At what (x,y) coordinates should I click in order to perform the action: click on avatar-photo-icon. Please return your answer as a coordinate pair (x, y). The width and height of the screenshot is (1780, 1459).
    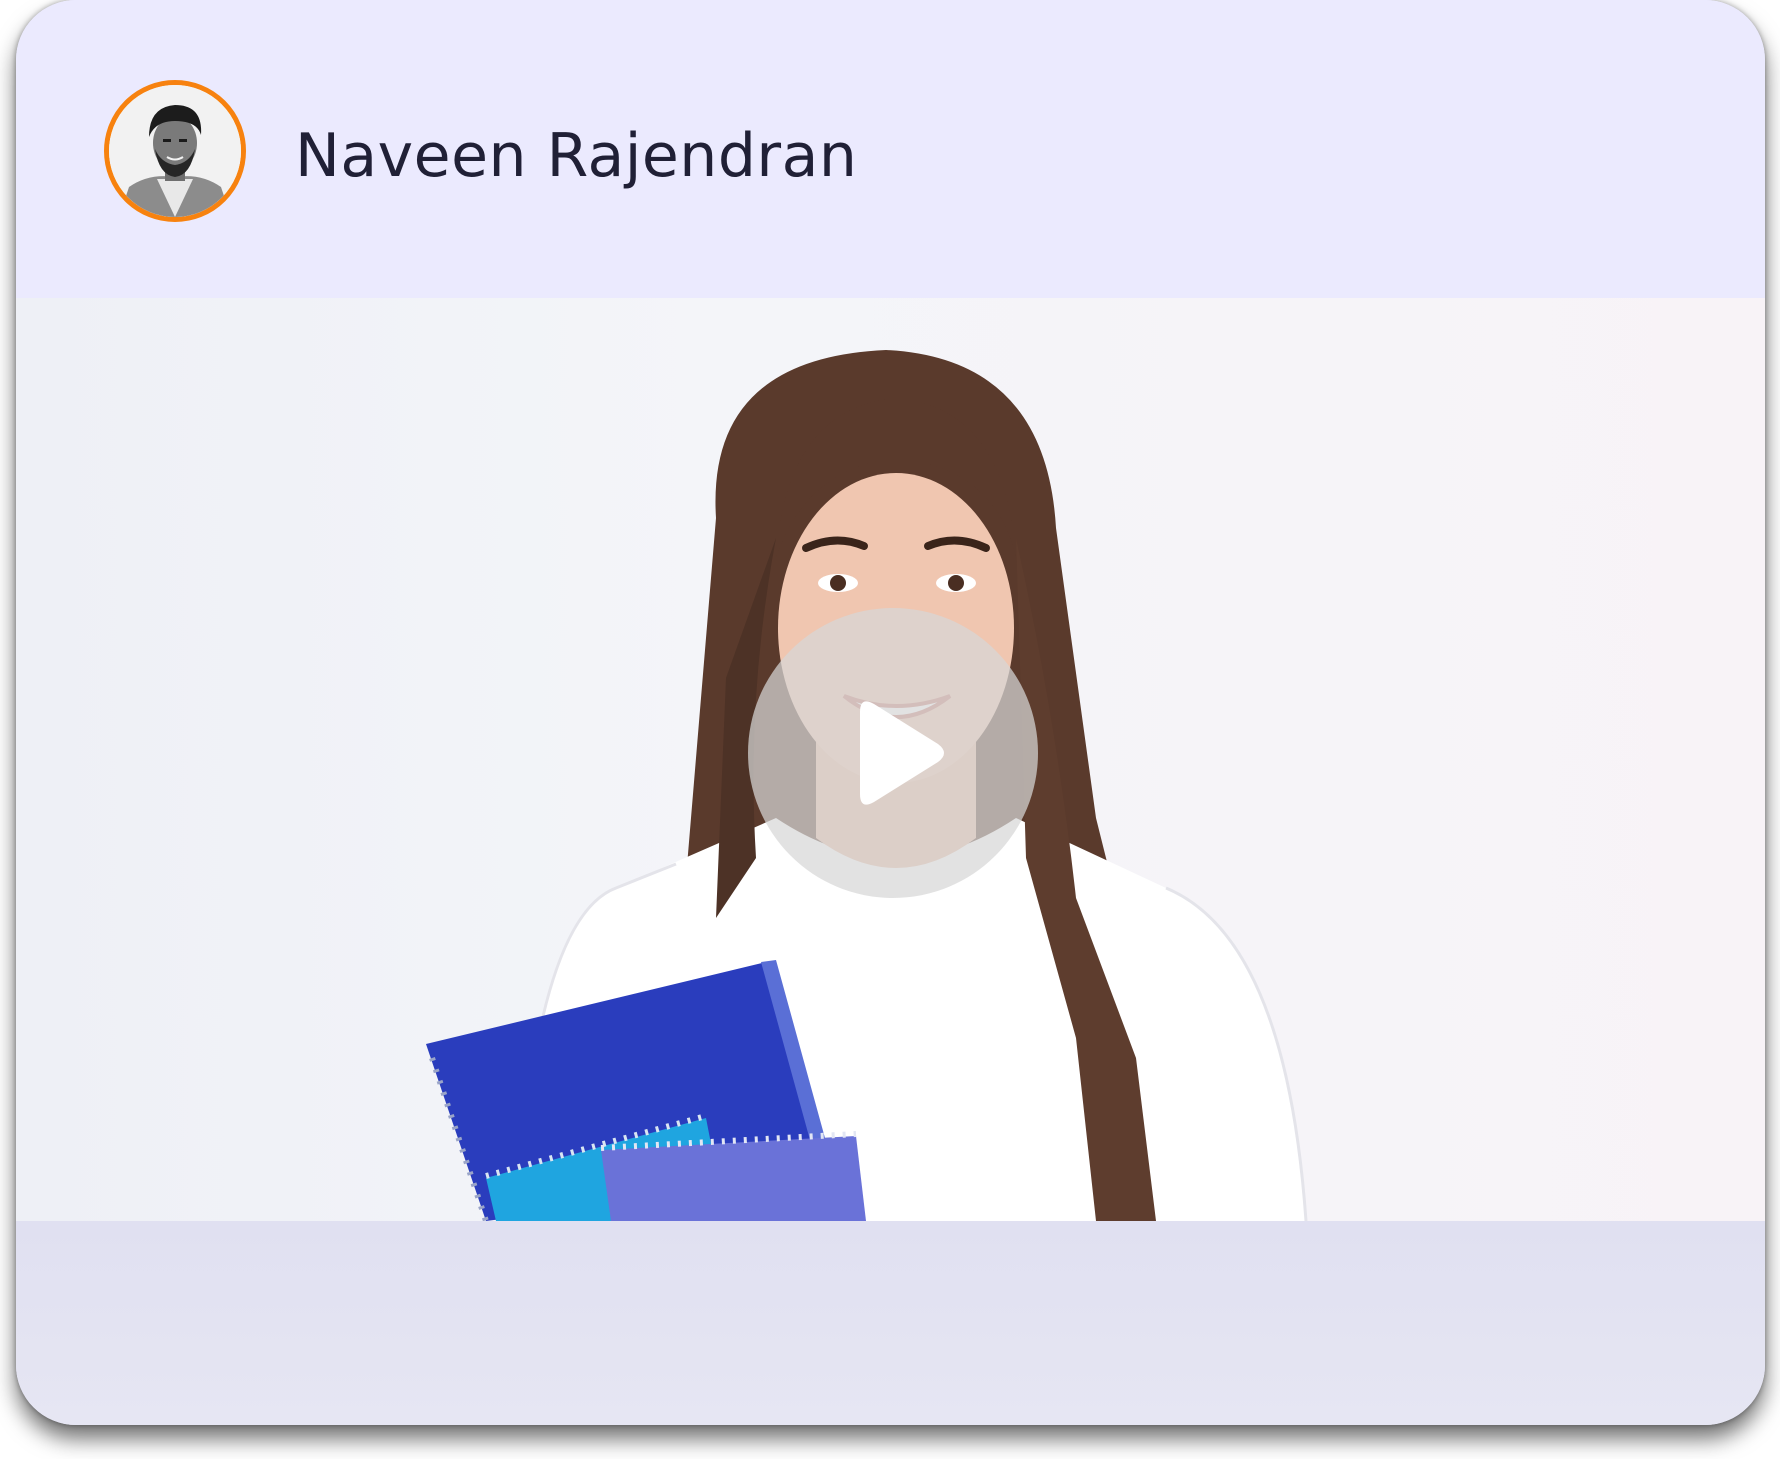
    Looking at the image, I should click on (175, 151).